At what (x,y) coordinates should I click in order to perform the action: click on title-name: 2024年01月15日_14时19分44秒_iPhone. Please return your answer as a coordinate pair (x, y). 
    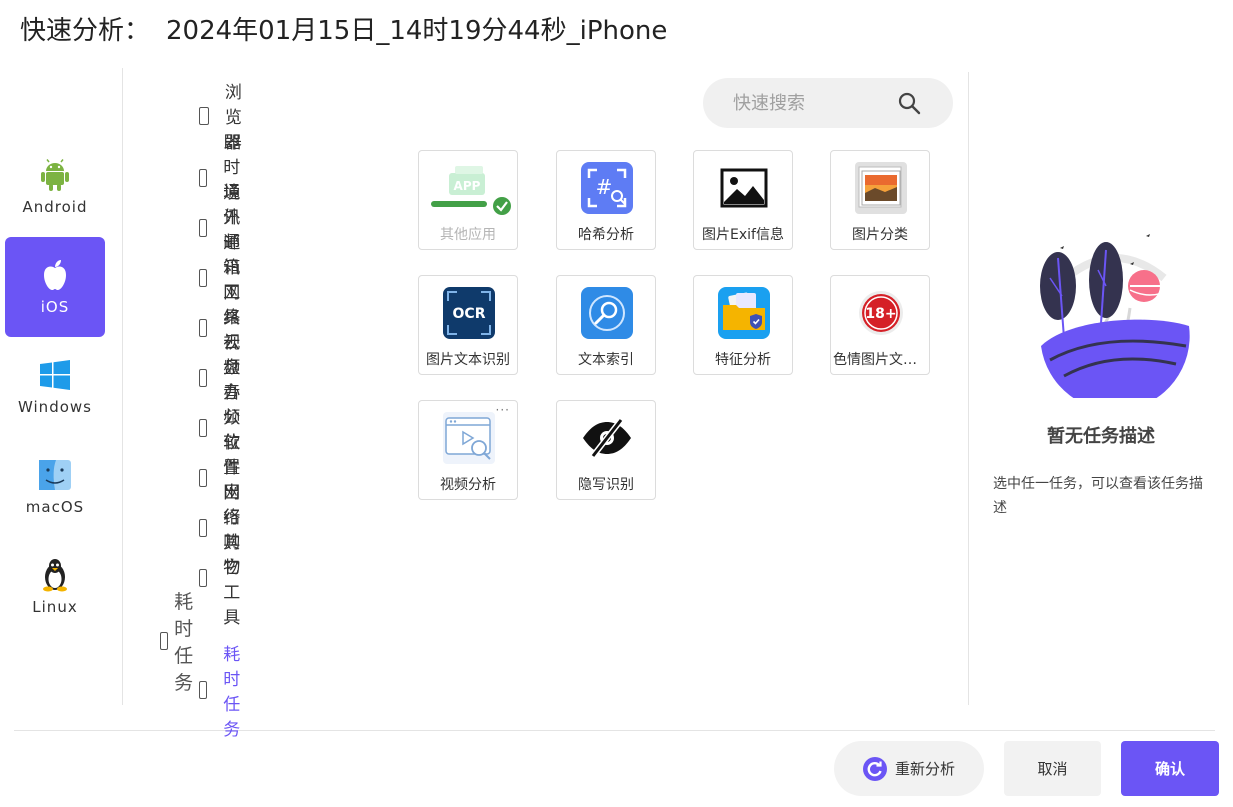
    Looking at the image, I should click on (417, 31).